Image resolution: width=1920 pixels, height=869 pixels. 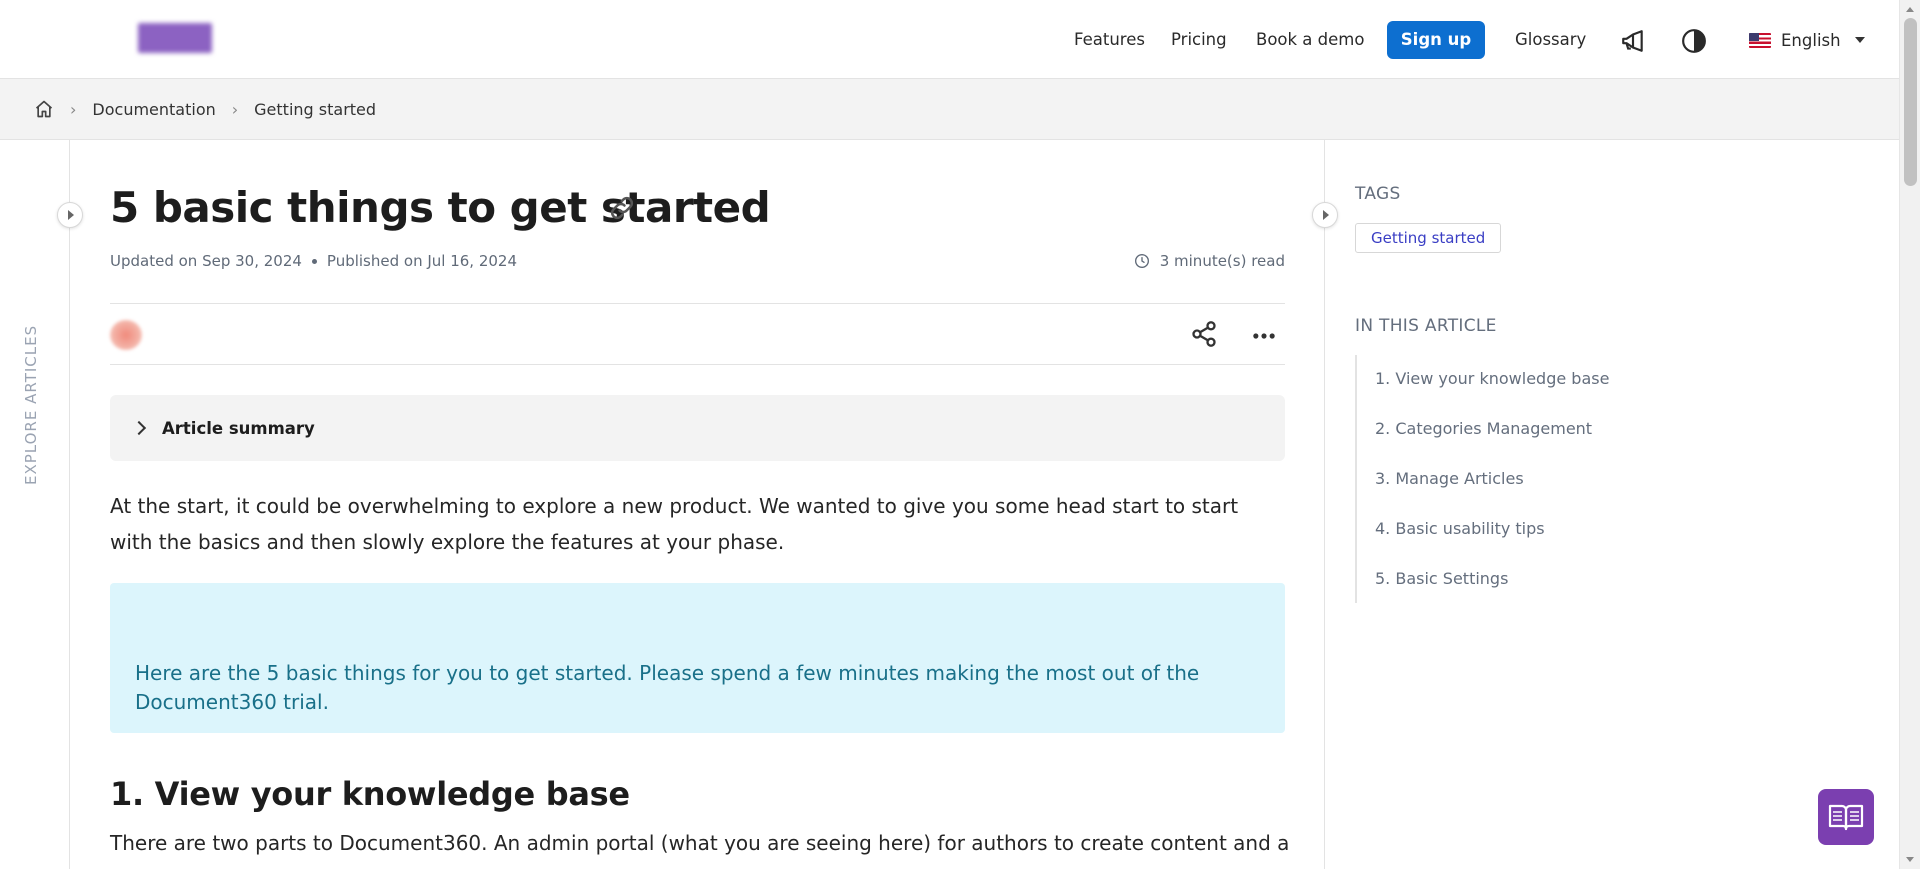 What do you see at coordinates (1492, 378) in the screenshot?
I see `toc-item: 1. View your knowledge base` at bounding box center [1492, 378].